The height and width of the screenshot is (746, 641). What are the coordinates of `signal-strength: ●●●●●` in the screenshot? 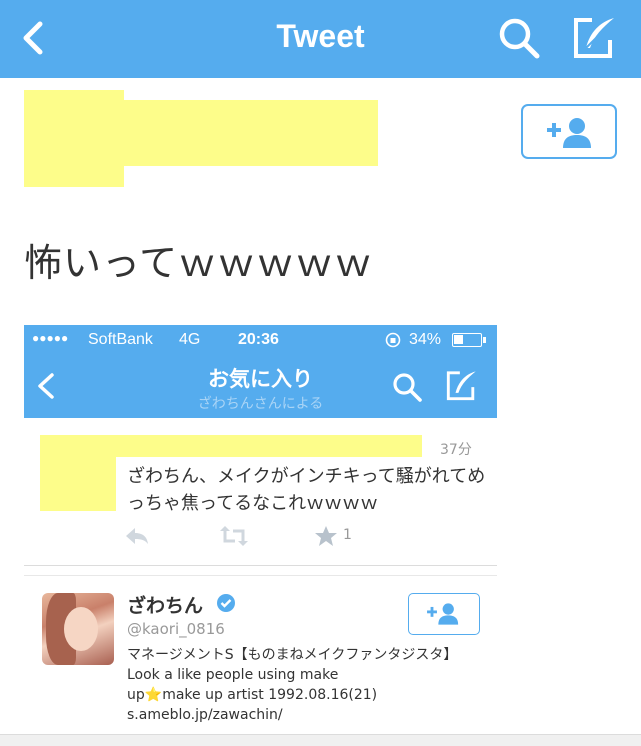 It's located at (50, 338).